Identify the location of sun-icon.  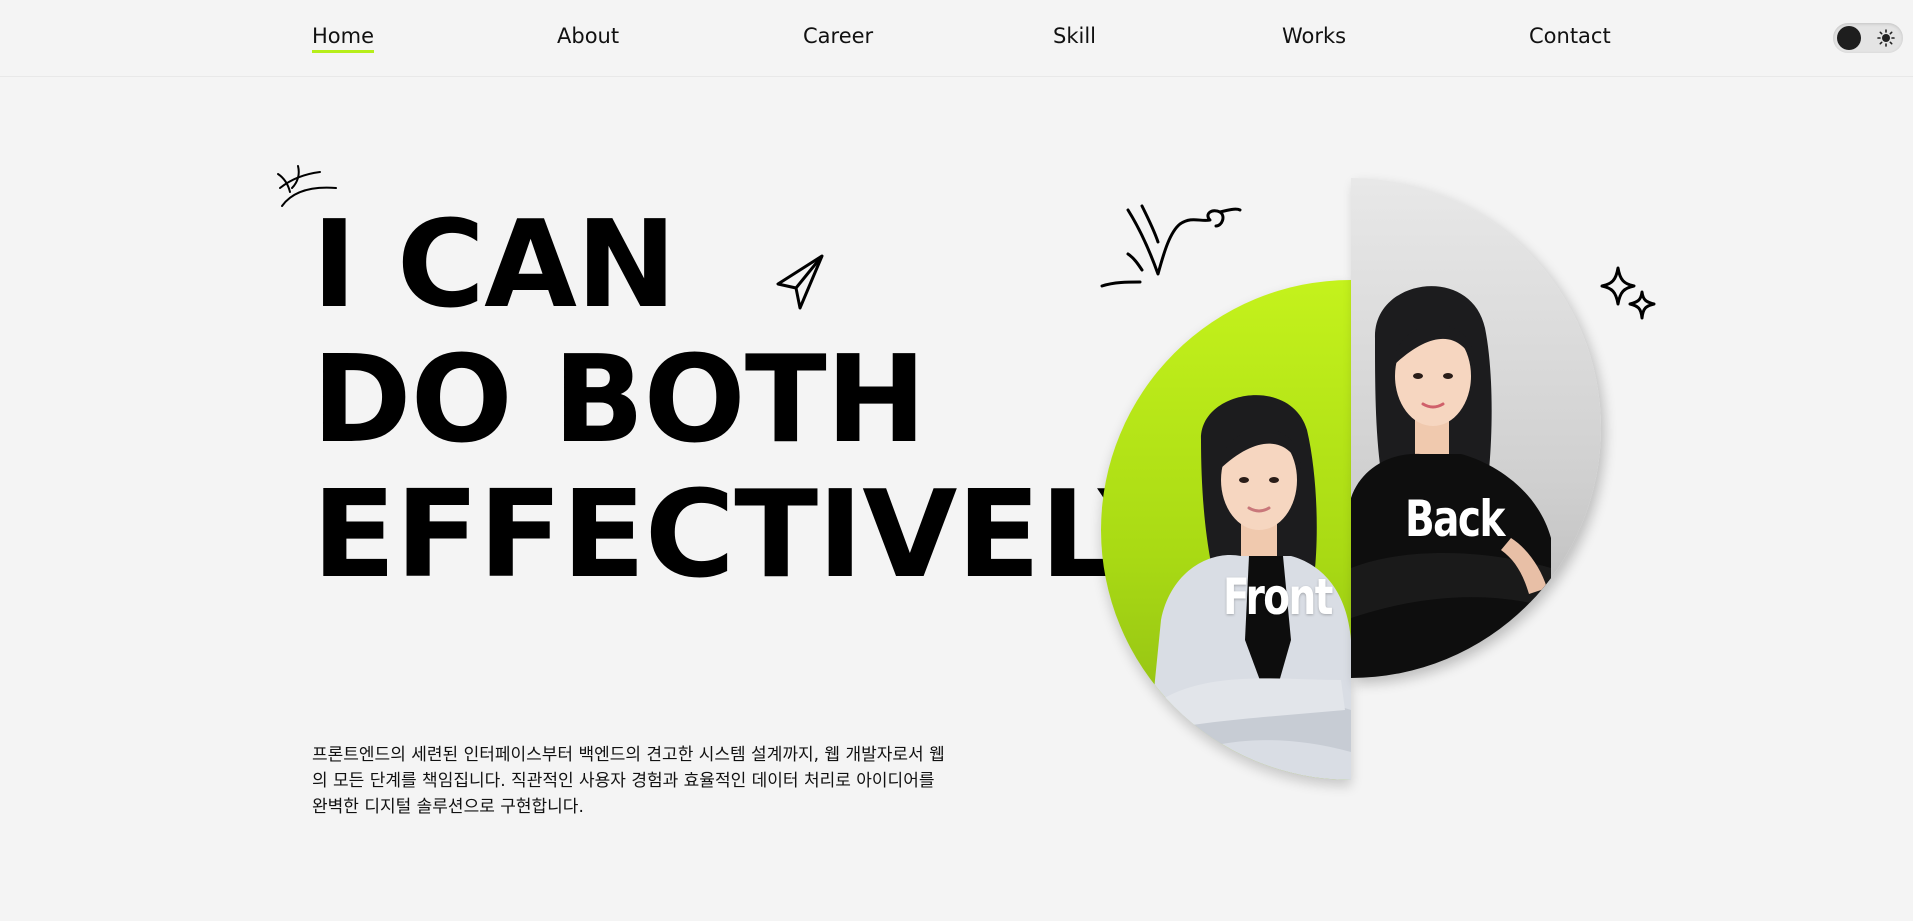
(1886, 38).